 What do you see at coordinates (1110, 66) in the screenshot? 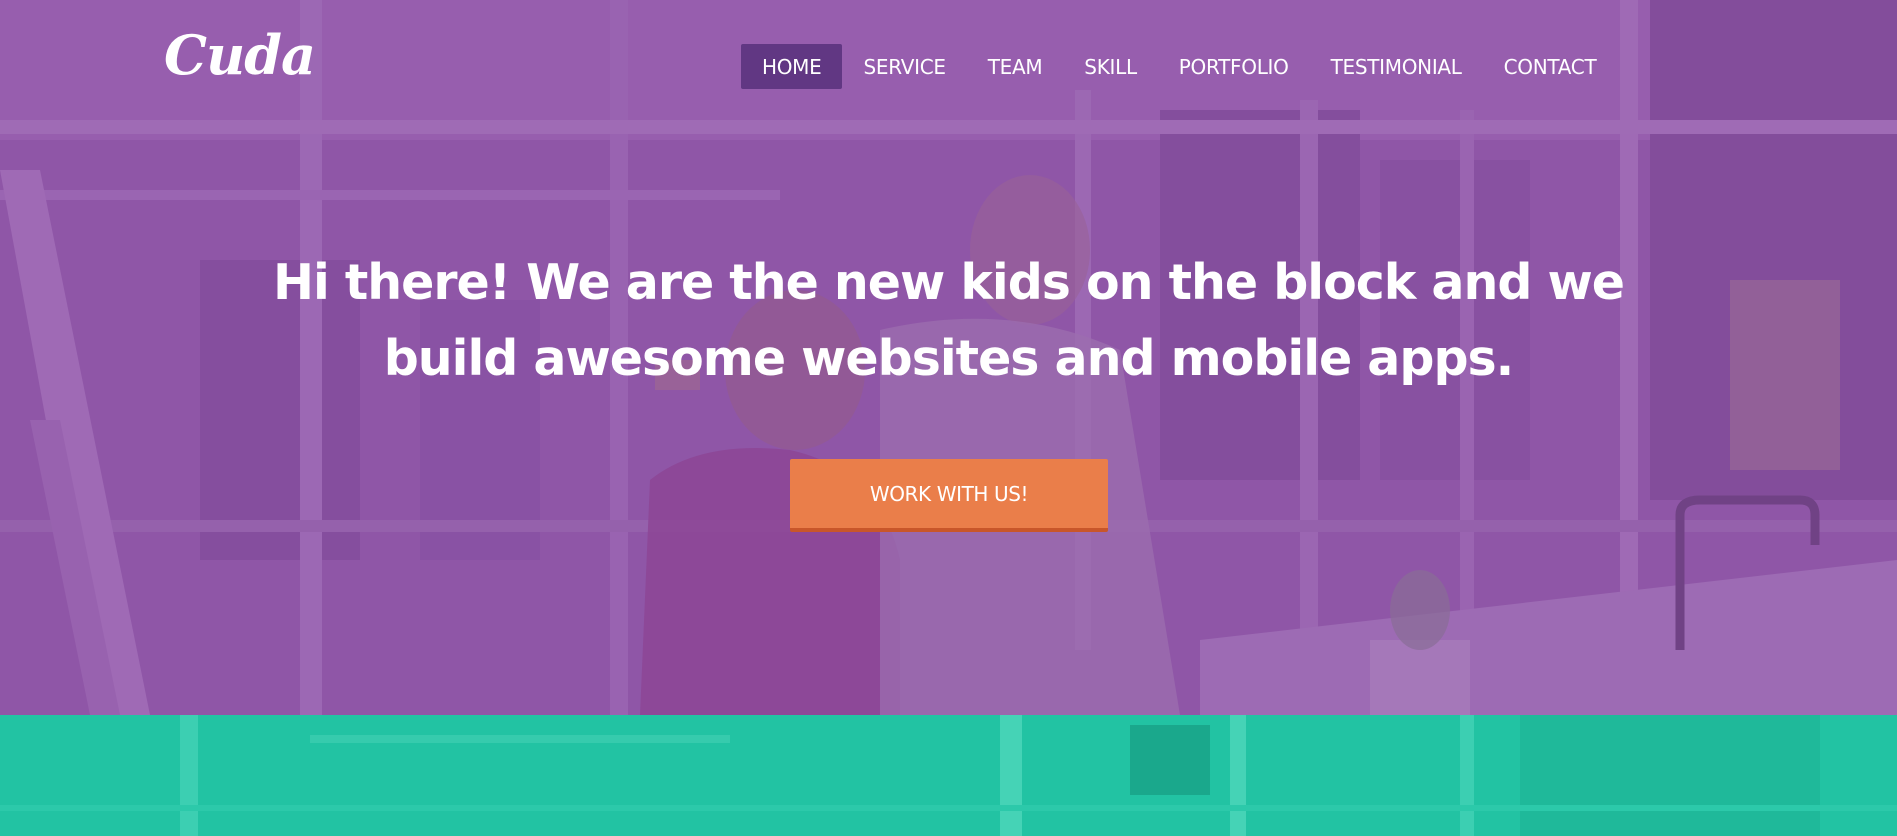
I see `nav-item-skill: SKILL` at bounding box center [1110, 66].